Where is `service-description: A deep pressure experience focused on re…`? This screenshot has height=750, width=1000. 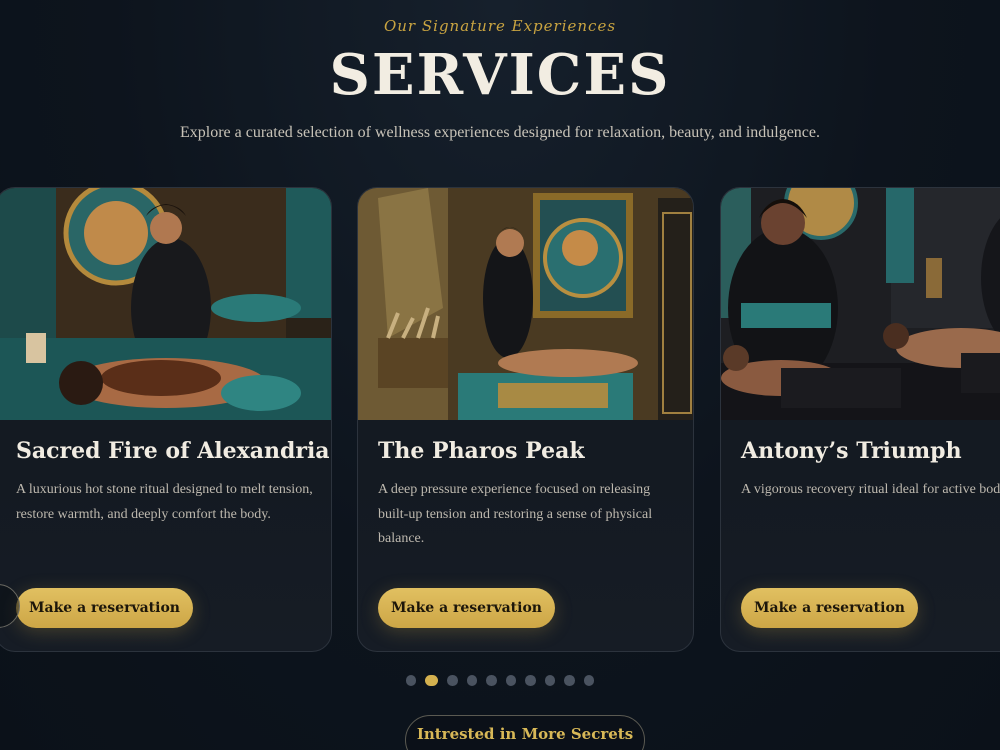
service-description: A deep pressure experience focused on re… is located at coordinates (515, 514).